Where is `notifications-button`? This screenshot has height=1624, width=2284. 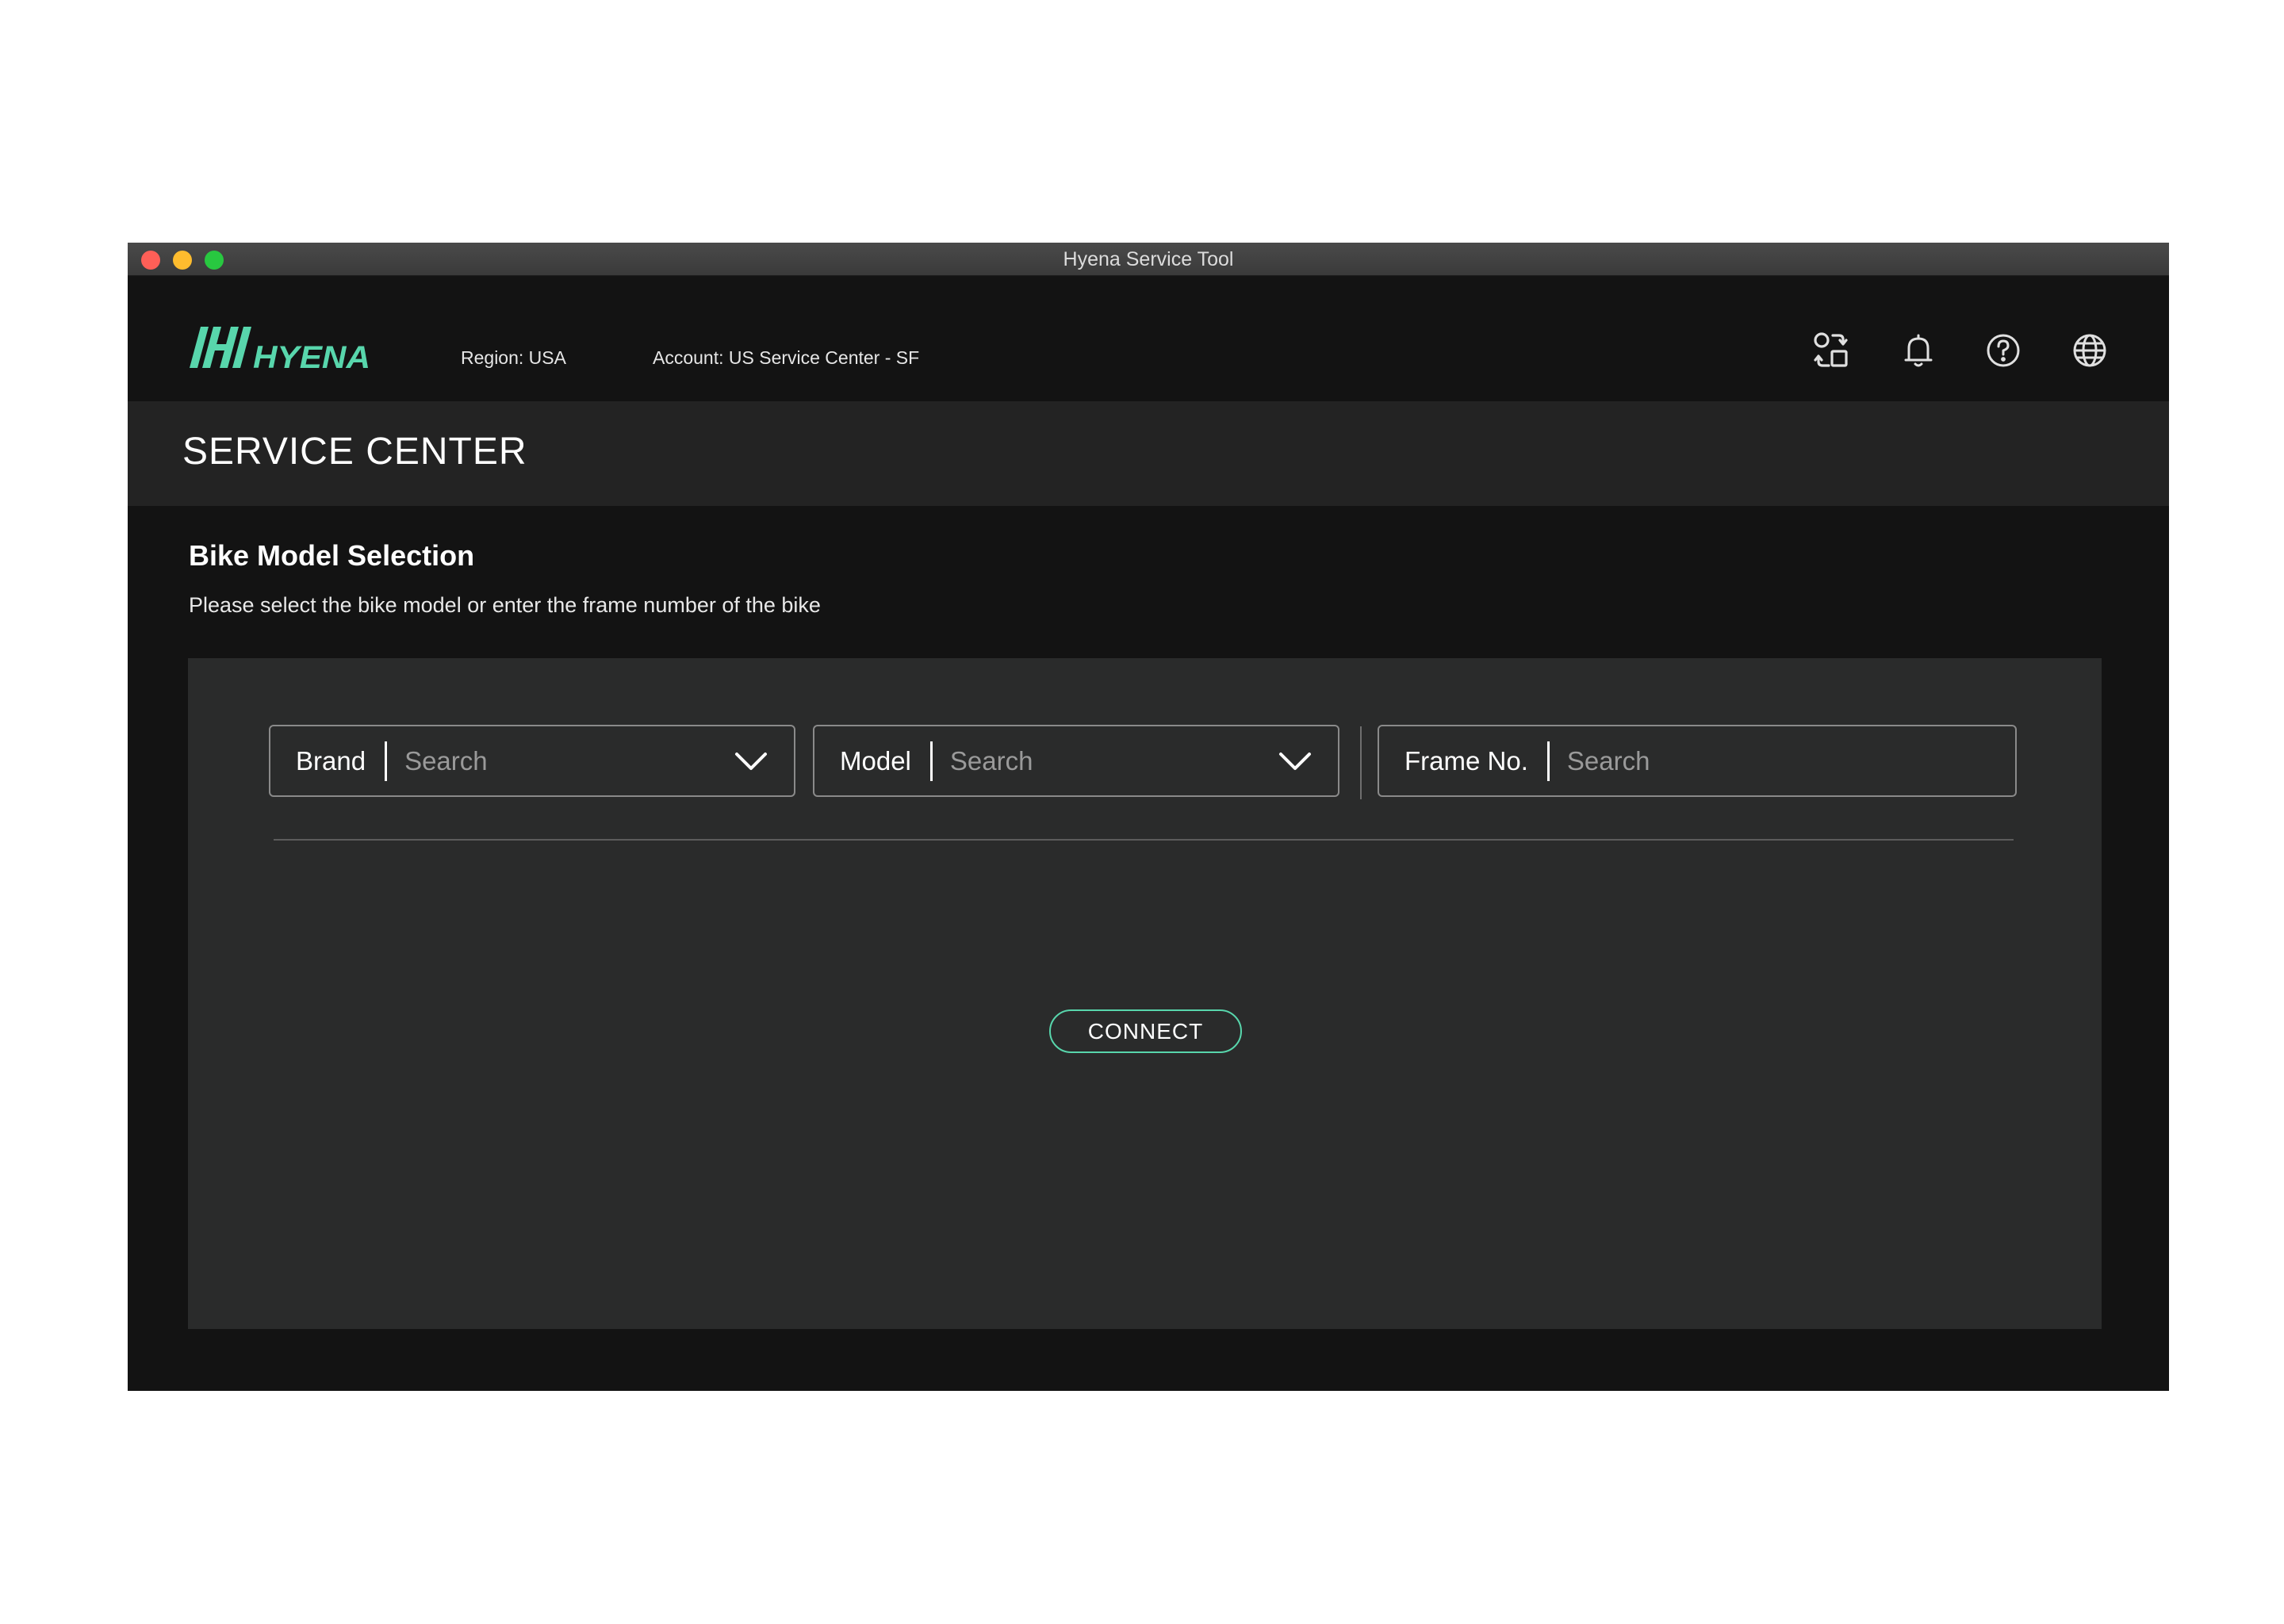 notifications-button is located at coordinates (1918, 350).